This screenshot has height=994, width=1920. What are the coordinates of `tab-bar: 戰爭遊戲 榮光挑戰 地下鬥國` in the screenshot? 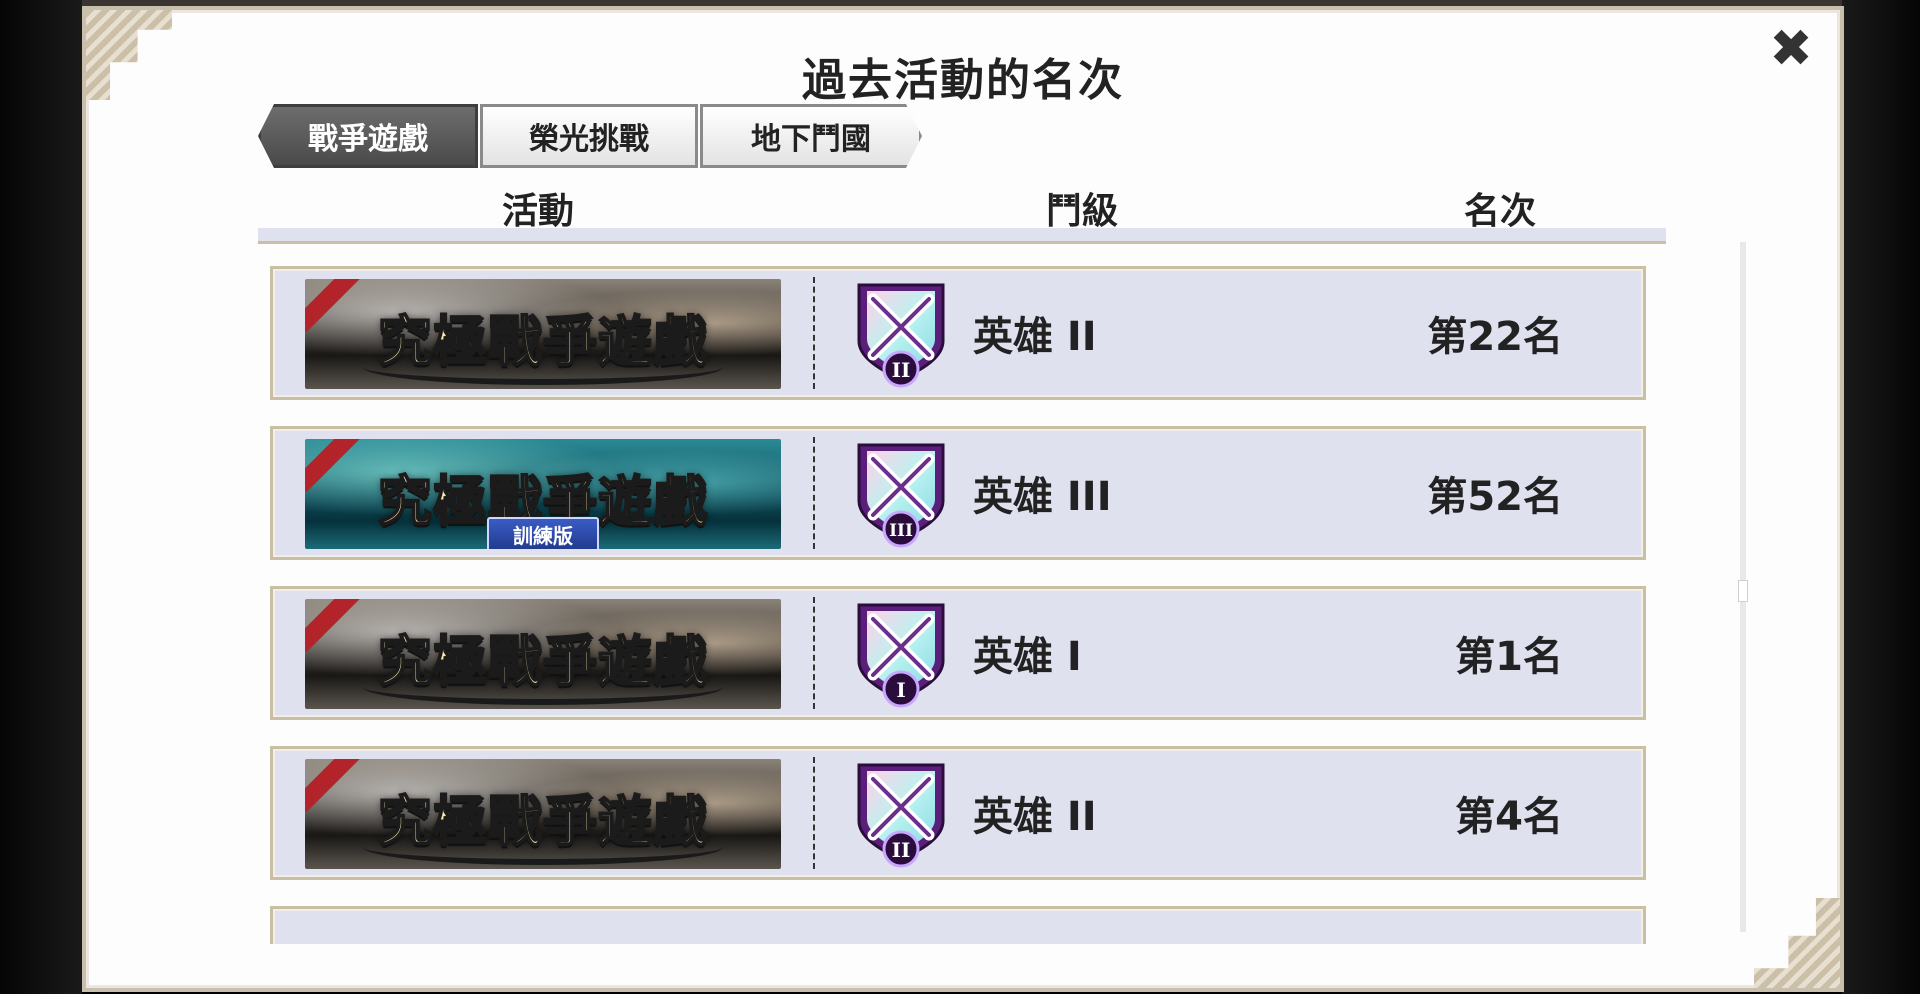 It's located at (591, 139).